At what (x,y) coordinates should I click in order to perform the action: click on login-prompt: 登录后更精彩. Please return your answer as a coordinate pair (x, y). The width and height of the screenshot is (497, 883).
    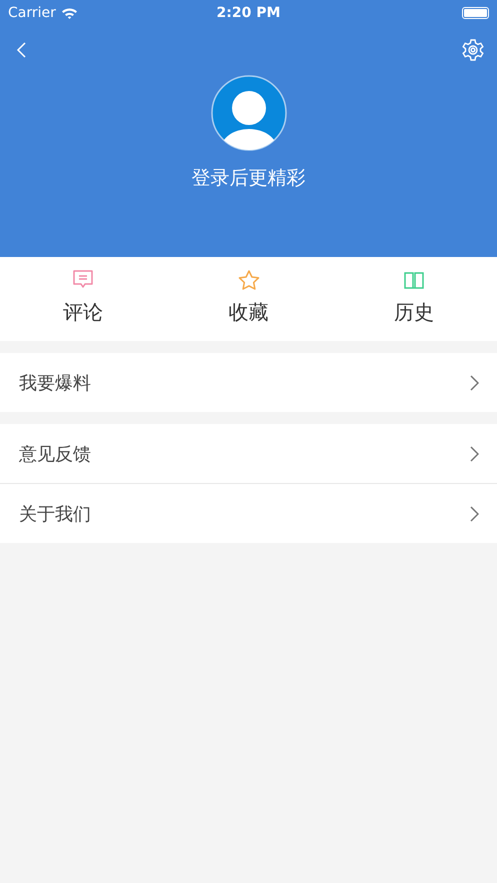
    Looking at the image, I should click on (249, 178).